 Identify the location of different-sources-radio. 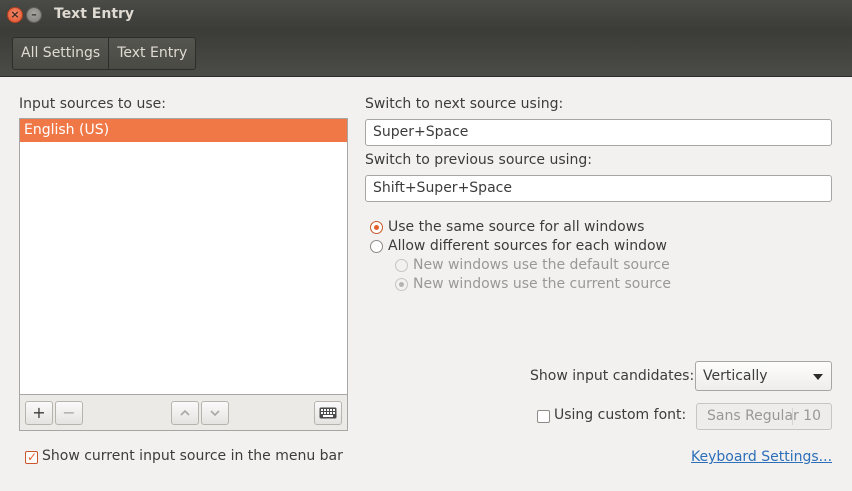
(376, 246).